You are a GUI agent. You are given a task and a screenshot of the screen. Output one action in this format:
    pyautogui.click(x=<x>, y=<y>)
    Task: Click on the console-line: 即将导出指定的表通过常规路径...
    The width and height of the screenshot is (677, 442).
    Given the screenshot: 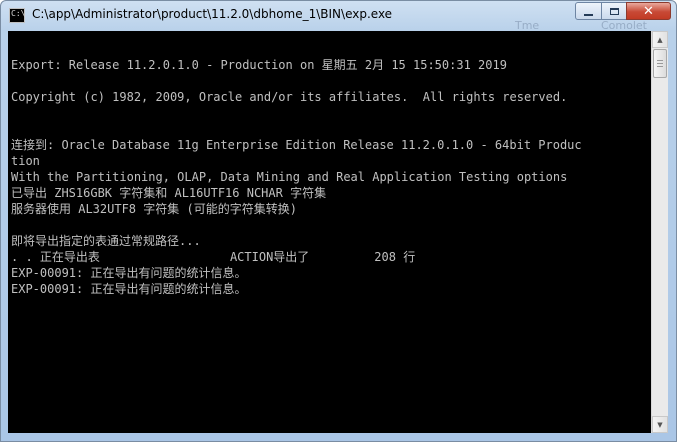 What is the action you would take?
    pyautogui.click(x=106, y=241)
    